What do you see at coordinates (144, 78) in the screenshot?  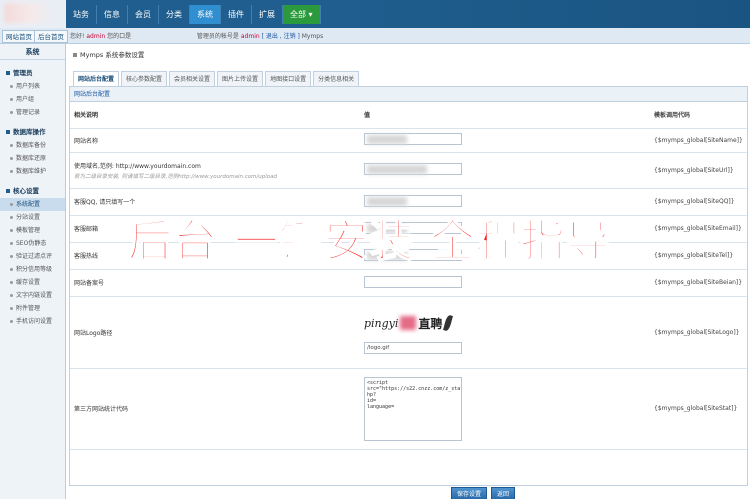 I see `tab-core-params: 核心参数配置` at bounding box center [144, 78].